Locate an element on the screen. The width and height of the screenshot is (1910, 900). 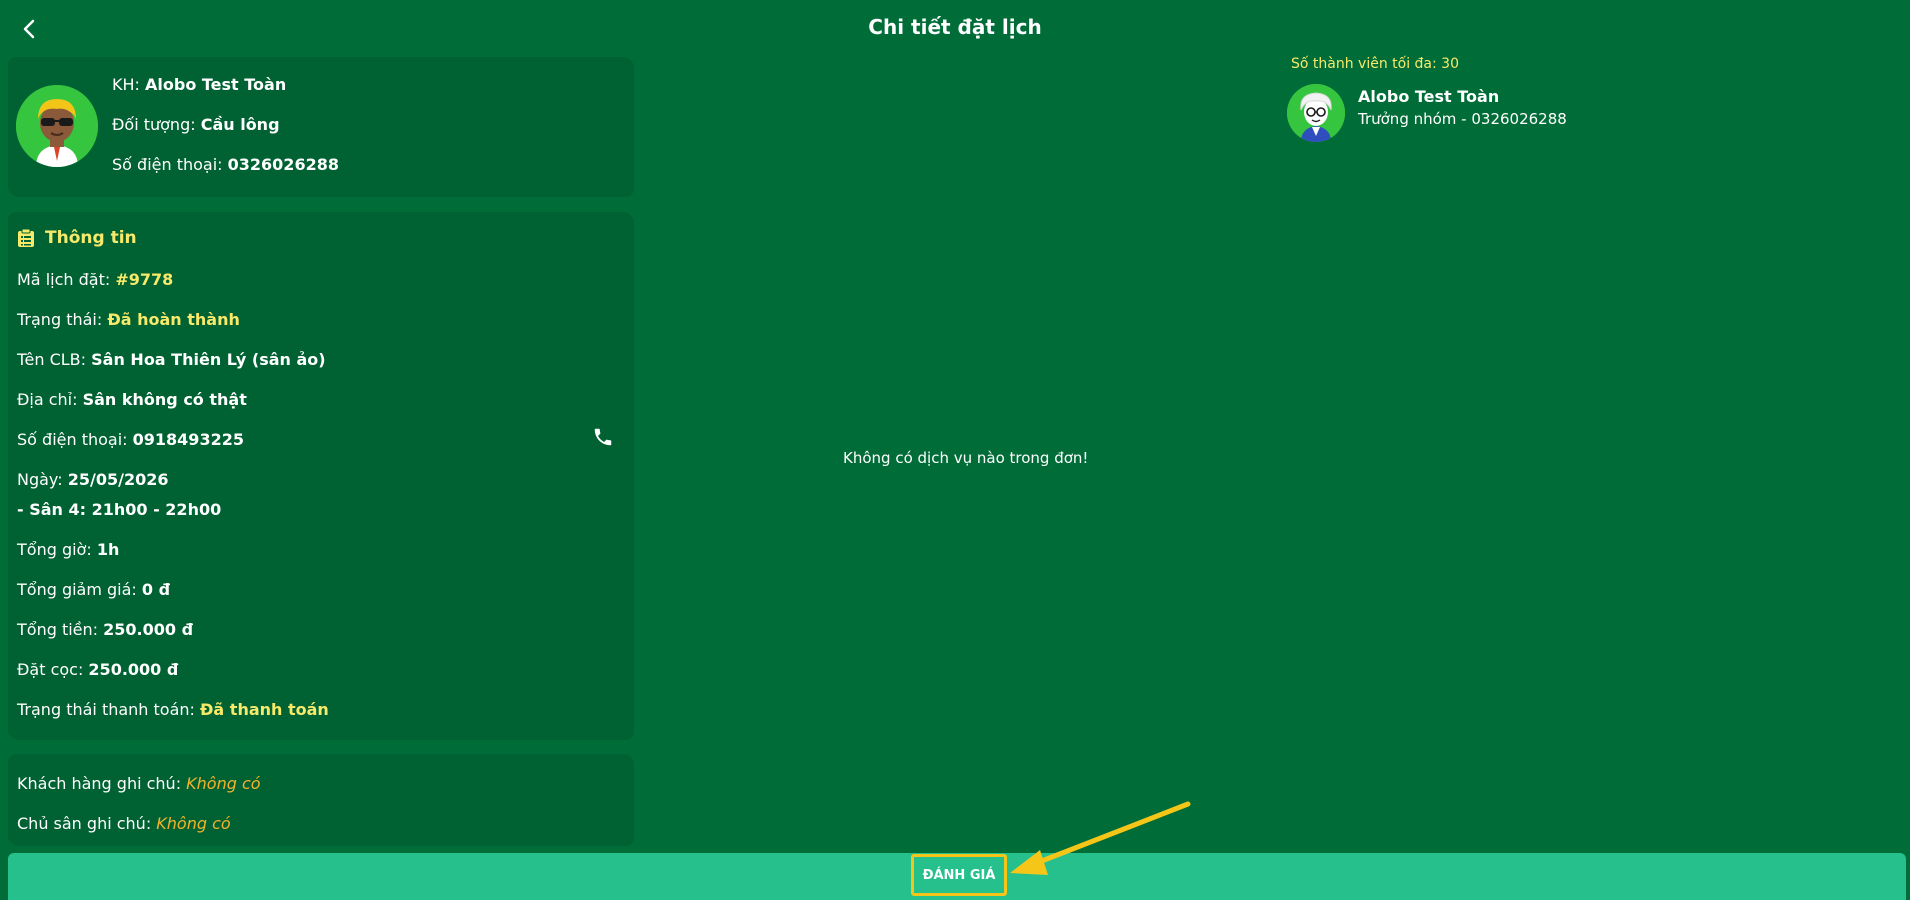
discount-row: Tổng giảm giá: 0 đ is located at coordinates (93, 589).